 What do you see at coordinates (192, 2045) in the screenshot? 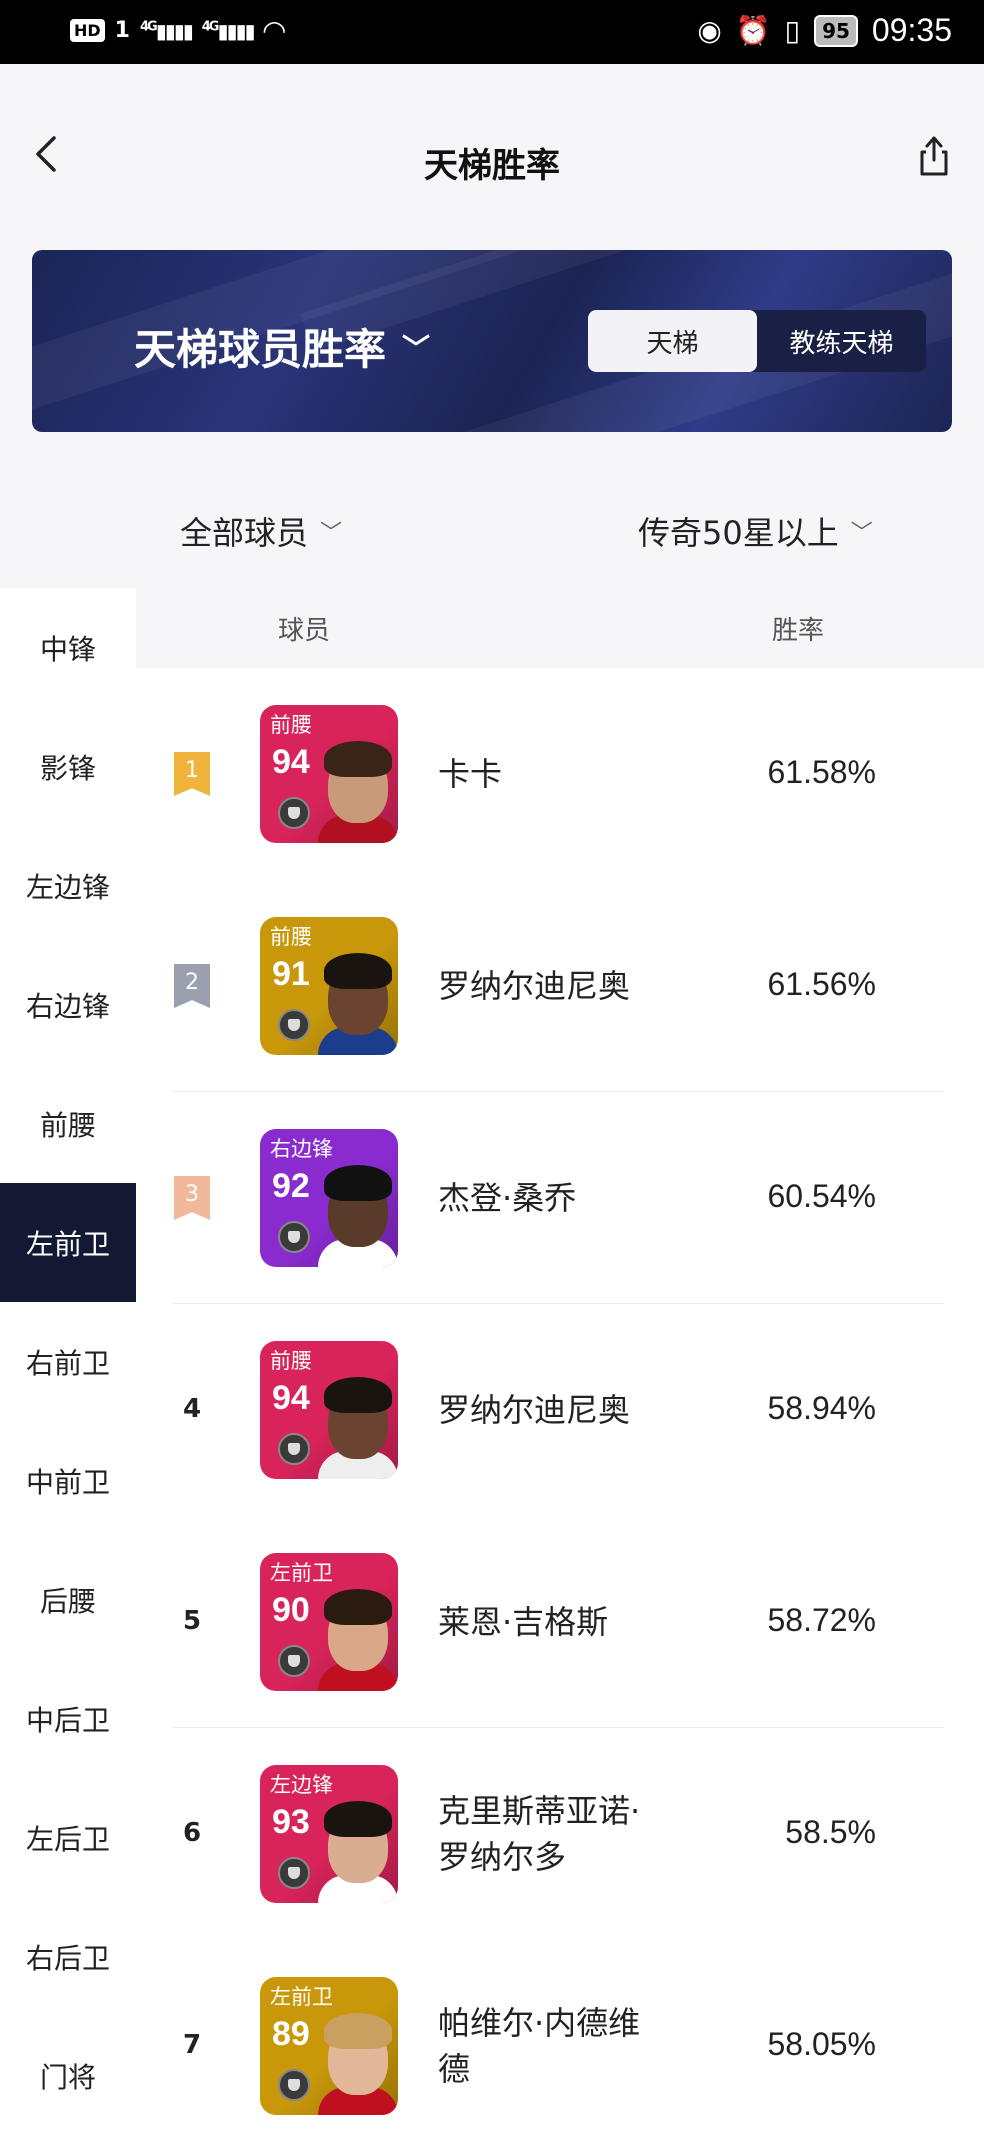
I see `rank-number: 7` at bounding box center [192, 2045].